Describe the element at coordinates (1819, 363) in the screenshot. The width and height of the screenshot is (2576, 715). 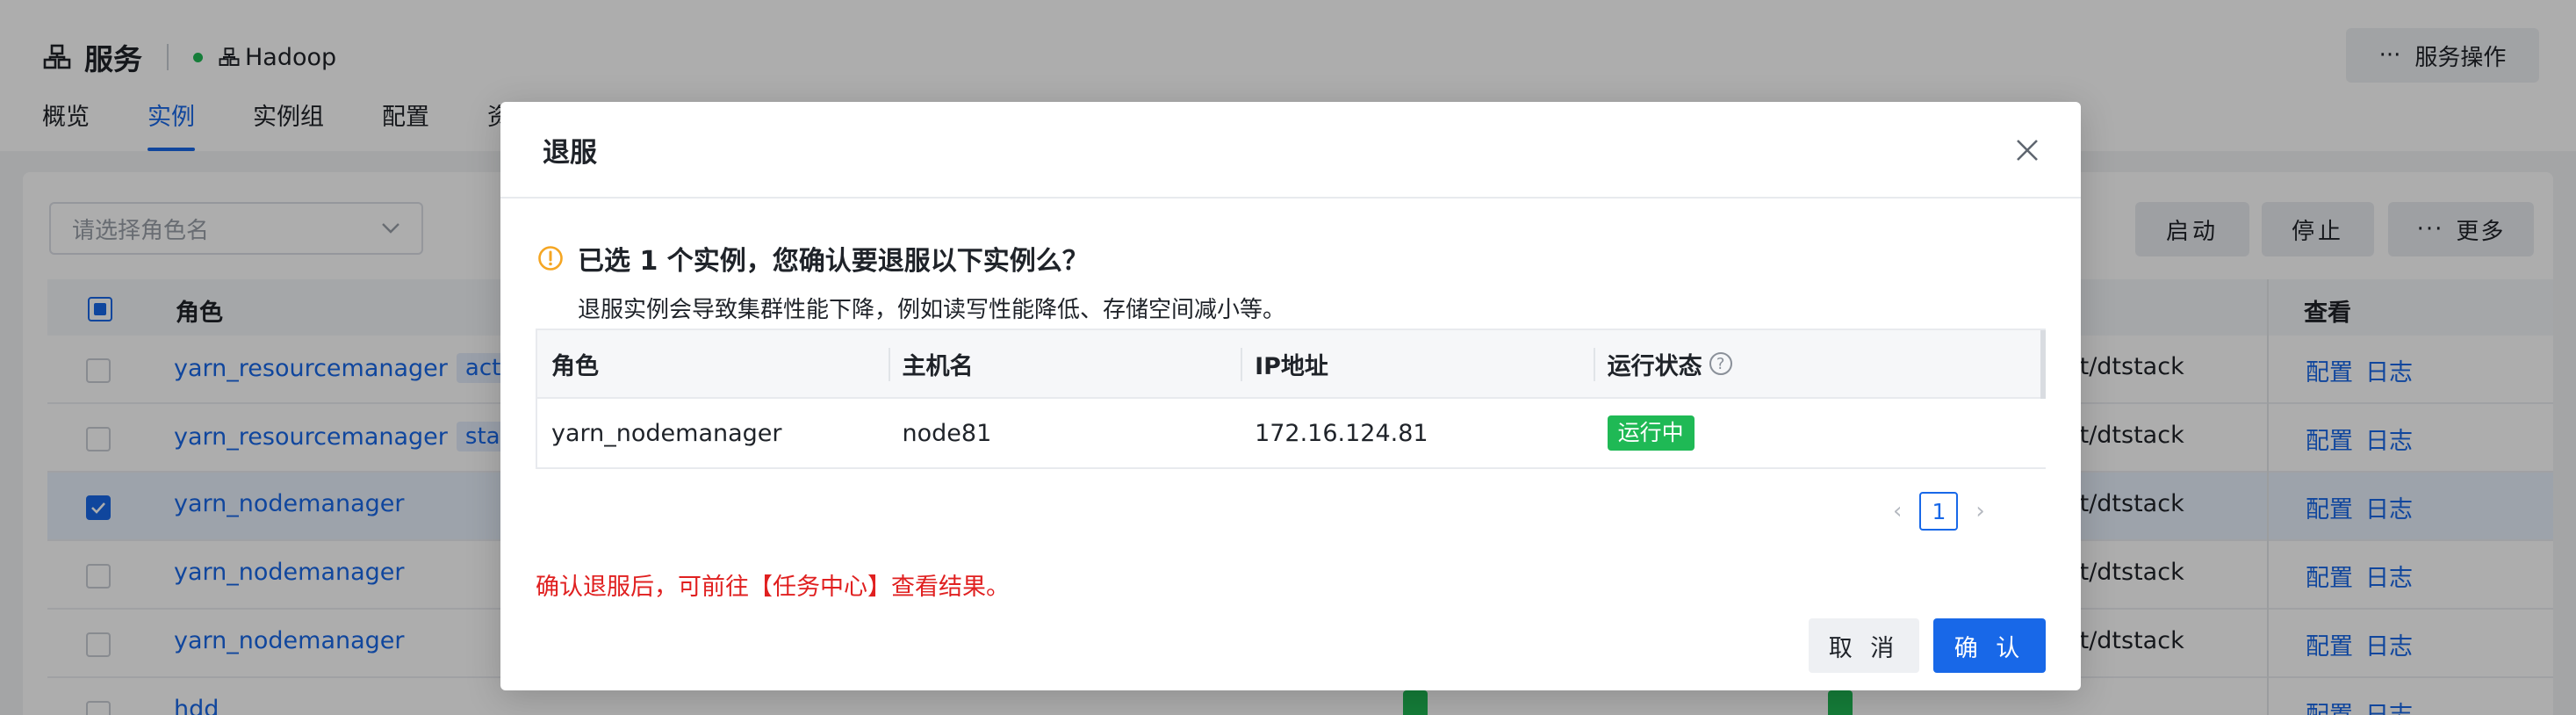
I see `column-status: 运行状态 ?` at that location.